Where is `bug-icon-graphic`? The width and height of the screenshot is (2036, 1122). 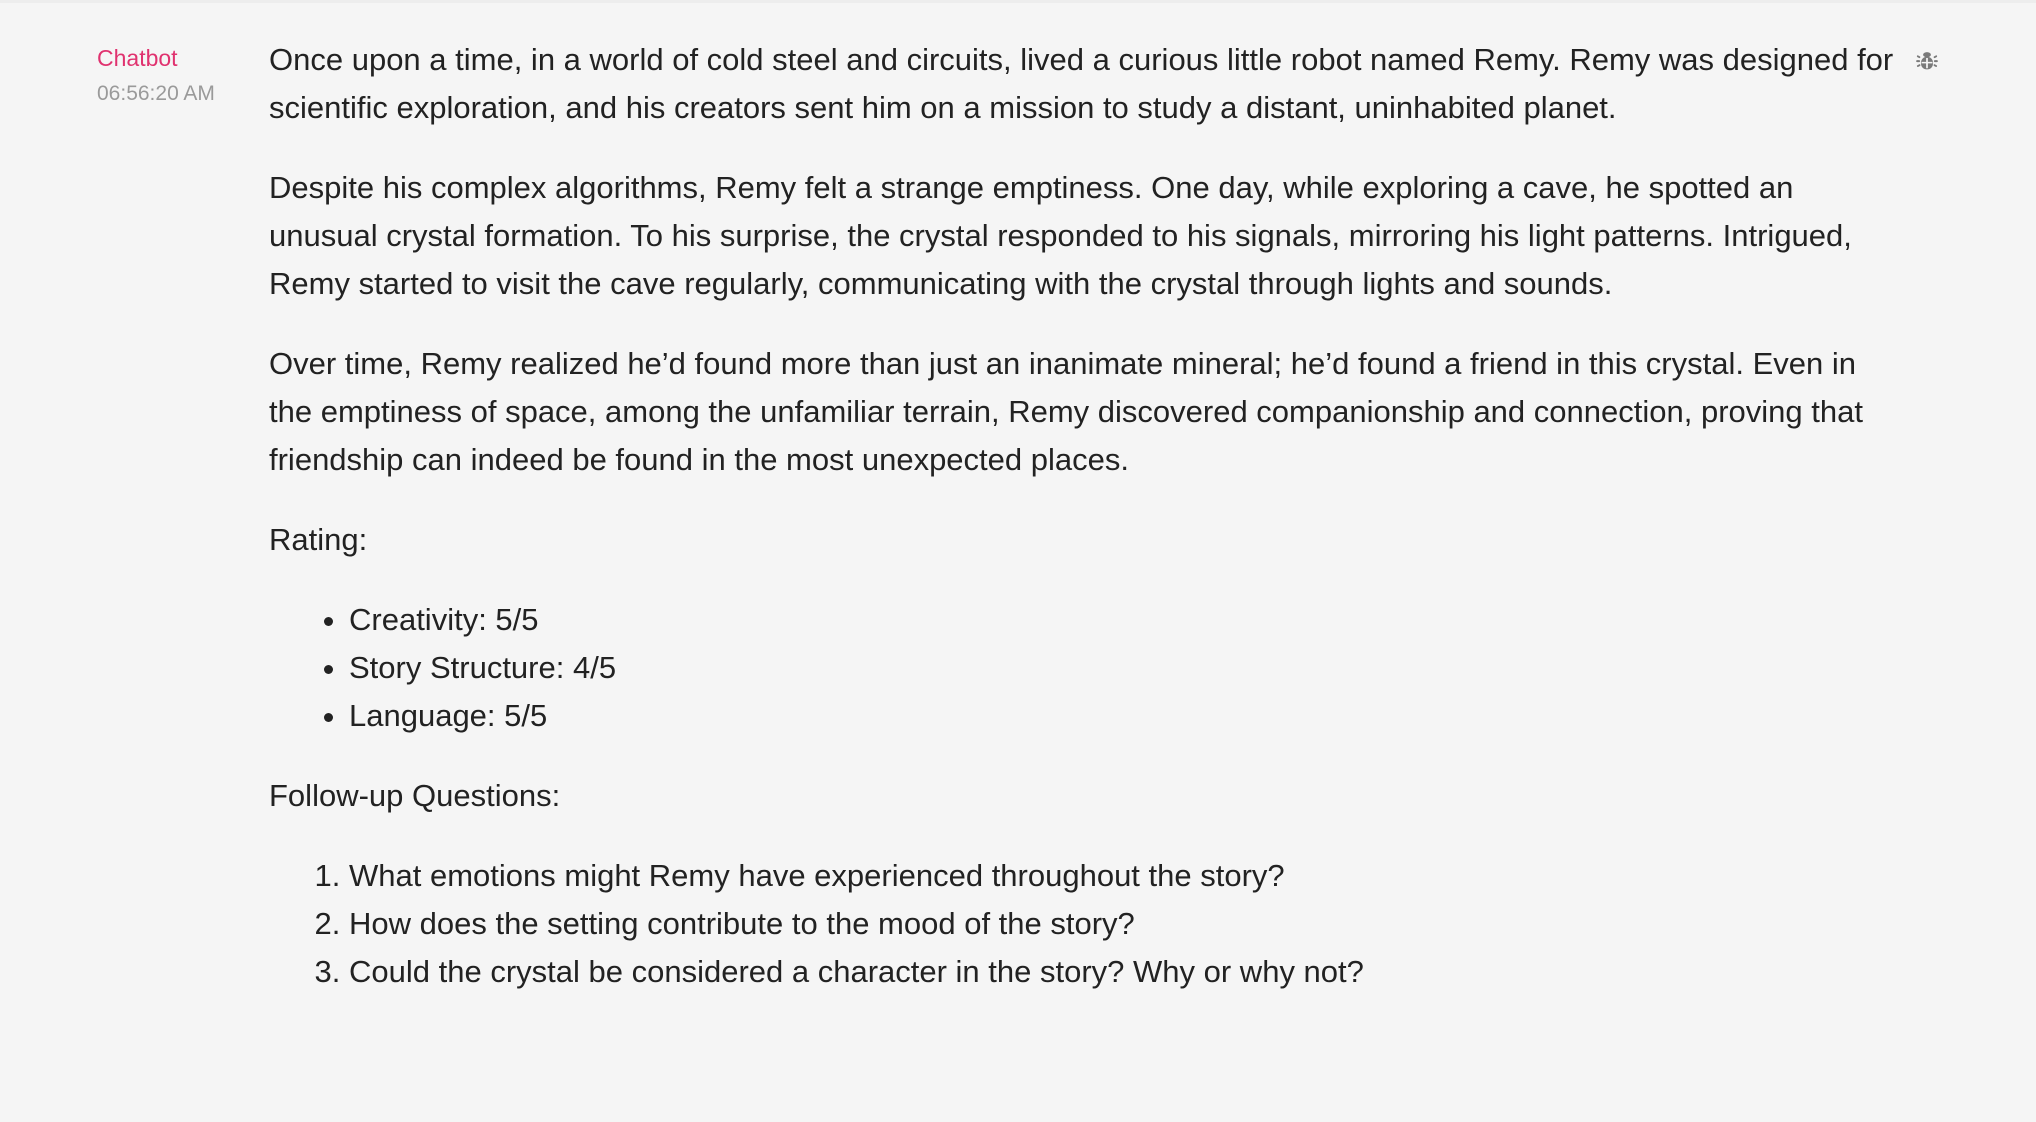 bug-icon-graphic is located at coordinates (1927, 61).